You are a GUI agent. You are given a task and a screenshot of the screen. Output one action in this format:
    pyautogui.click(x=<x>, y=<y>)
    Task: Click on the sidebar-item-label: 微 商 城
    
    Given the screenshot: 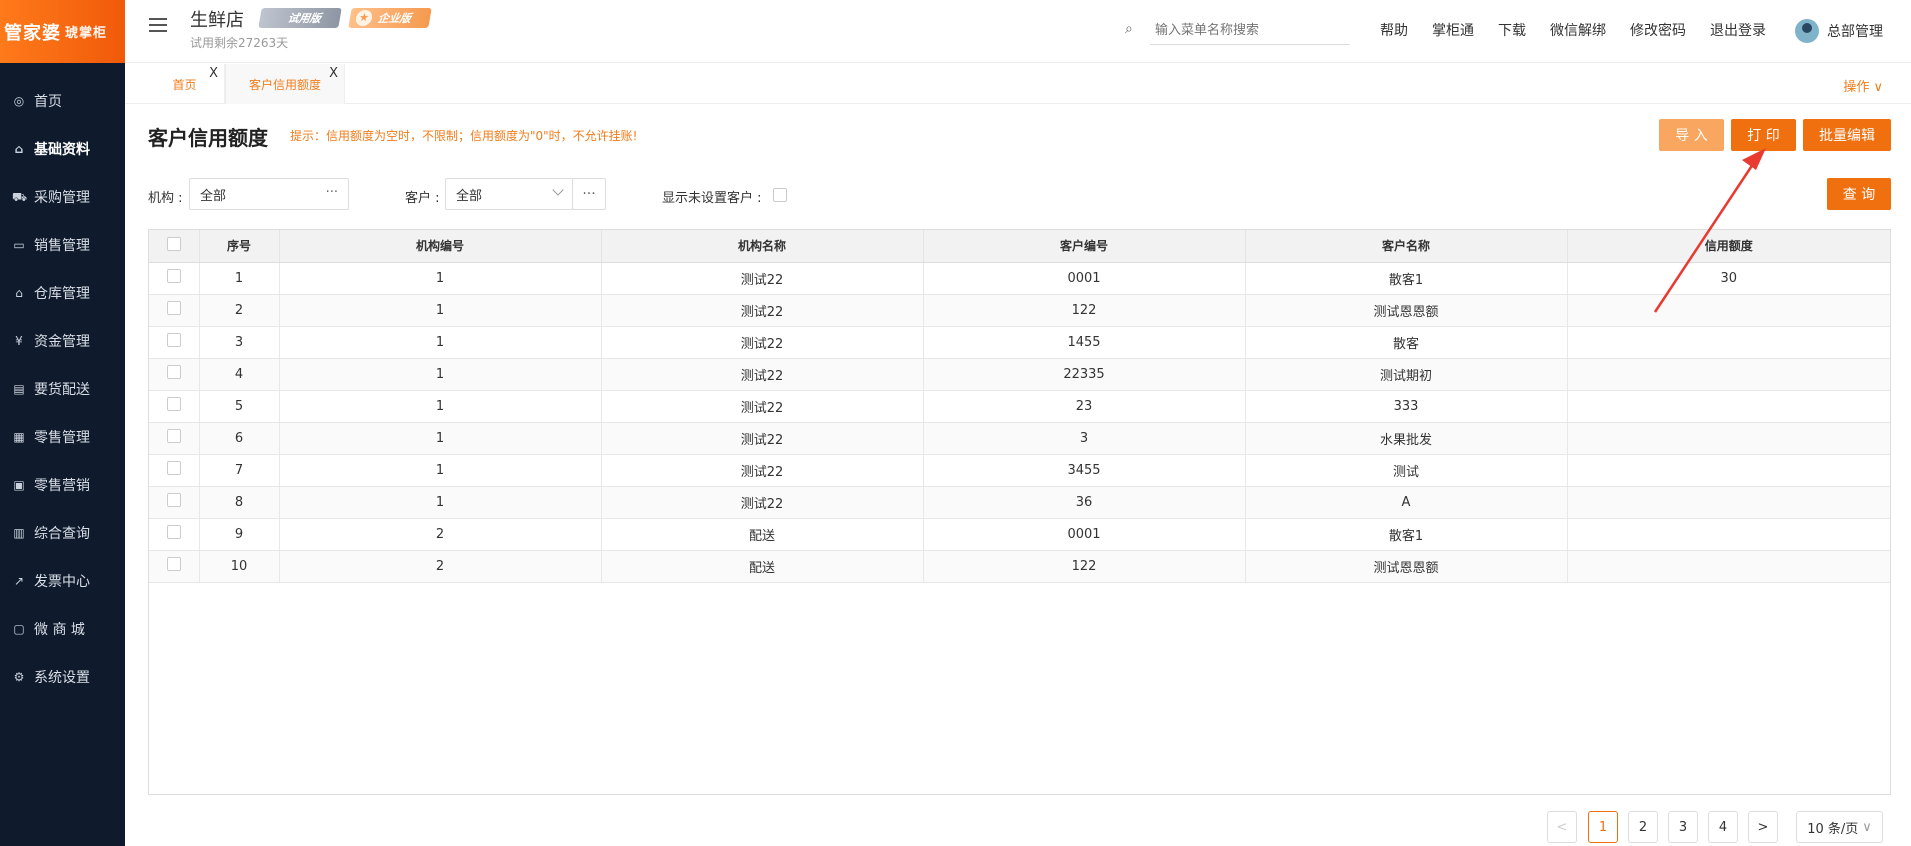 What is the action you would take?
    pyautogui.click(x=59, y=630)
    